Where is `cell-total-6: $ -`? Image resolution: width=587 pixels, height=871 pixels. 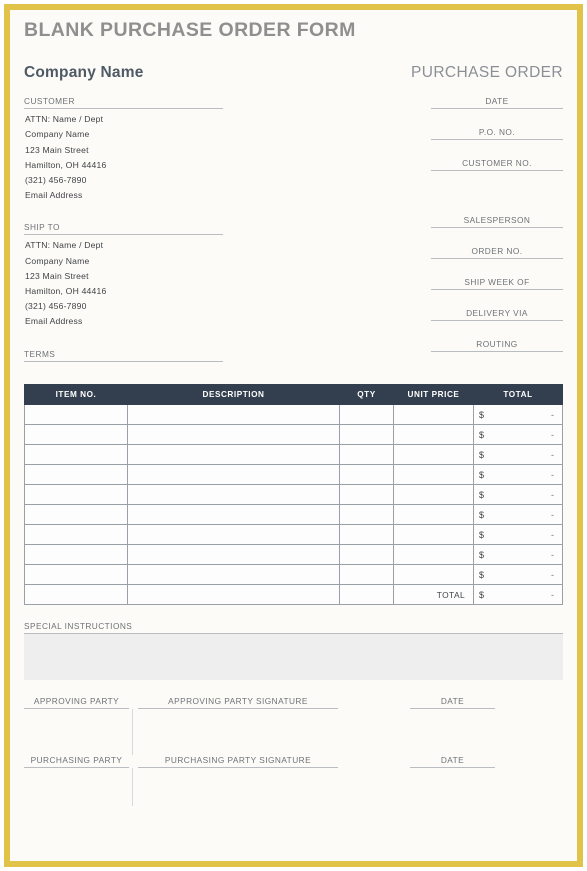 cell-total-6: $ - is located at coordinates (518, 534).